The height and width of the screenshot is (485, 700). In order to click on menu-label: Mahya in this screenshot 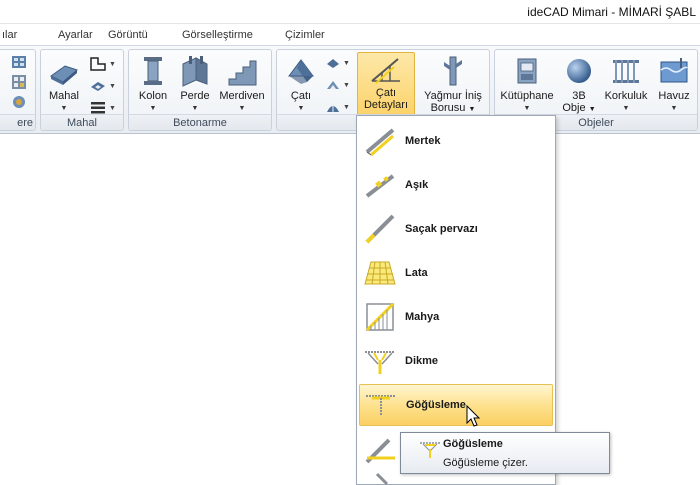, I will do `click(422, 317)`.